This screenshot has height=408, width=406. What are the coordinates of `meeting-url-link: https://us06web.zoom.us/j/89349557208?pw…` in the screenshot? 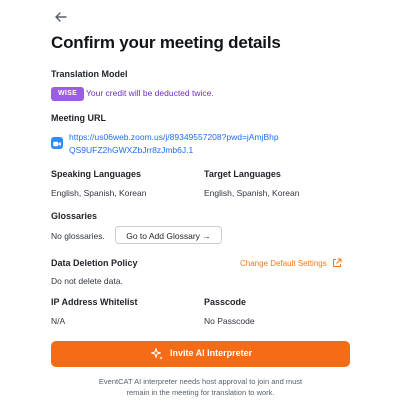 It's located at (174, 143).